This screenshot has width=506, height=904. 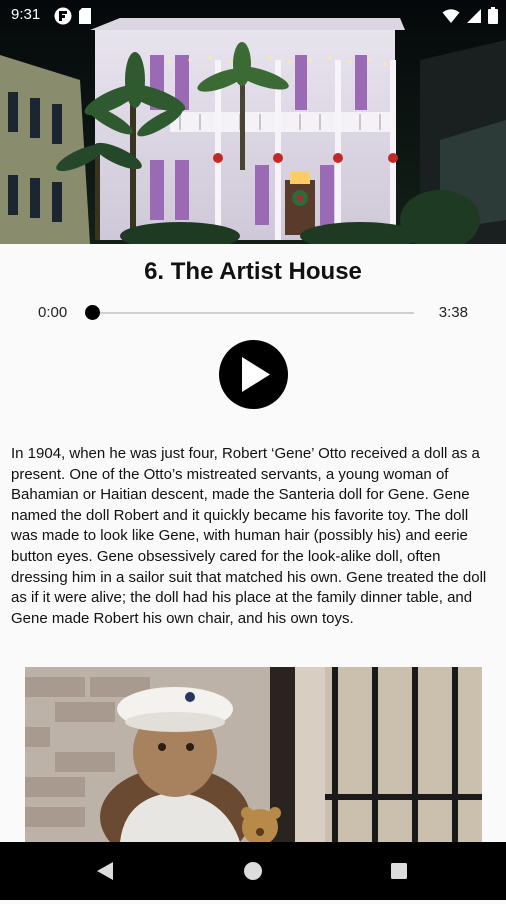 I want to click on signal-icon, so click(x=474, y=18).